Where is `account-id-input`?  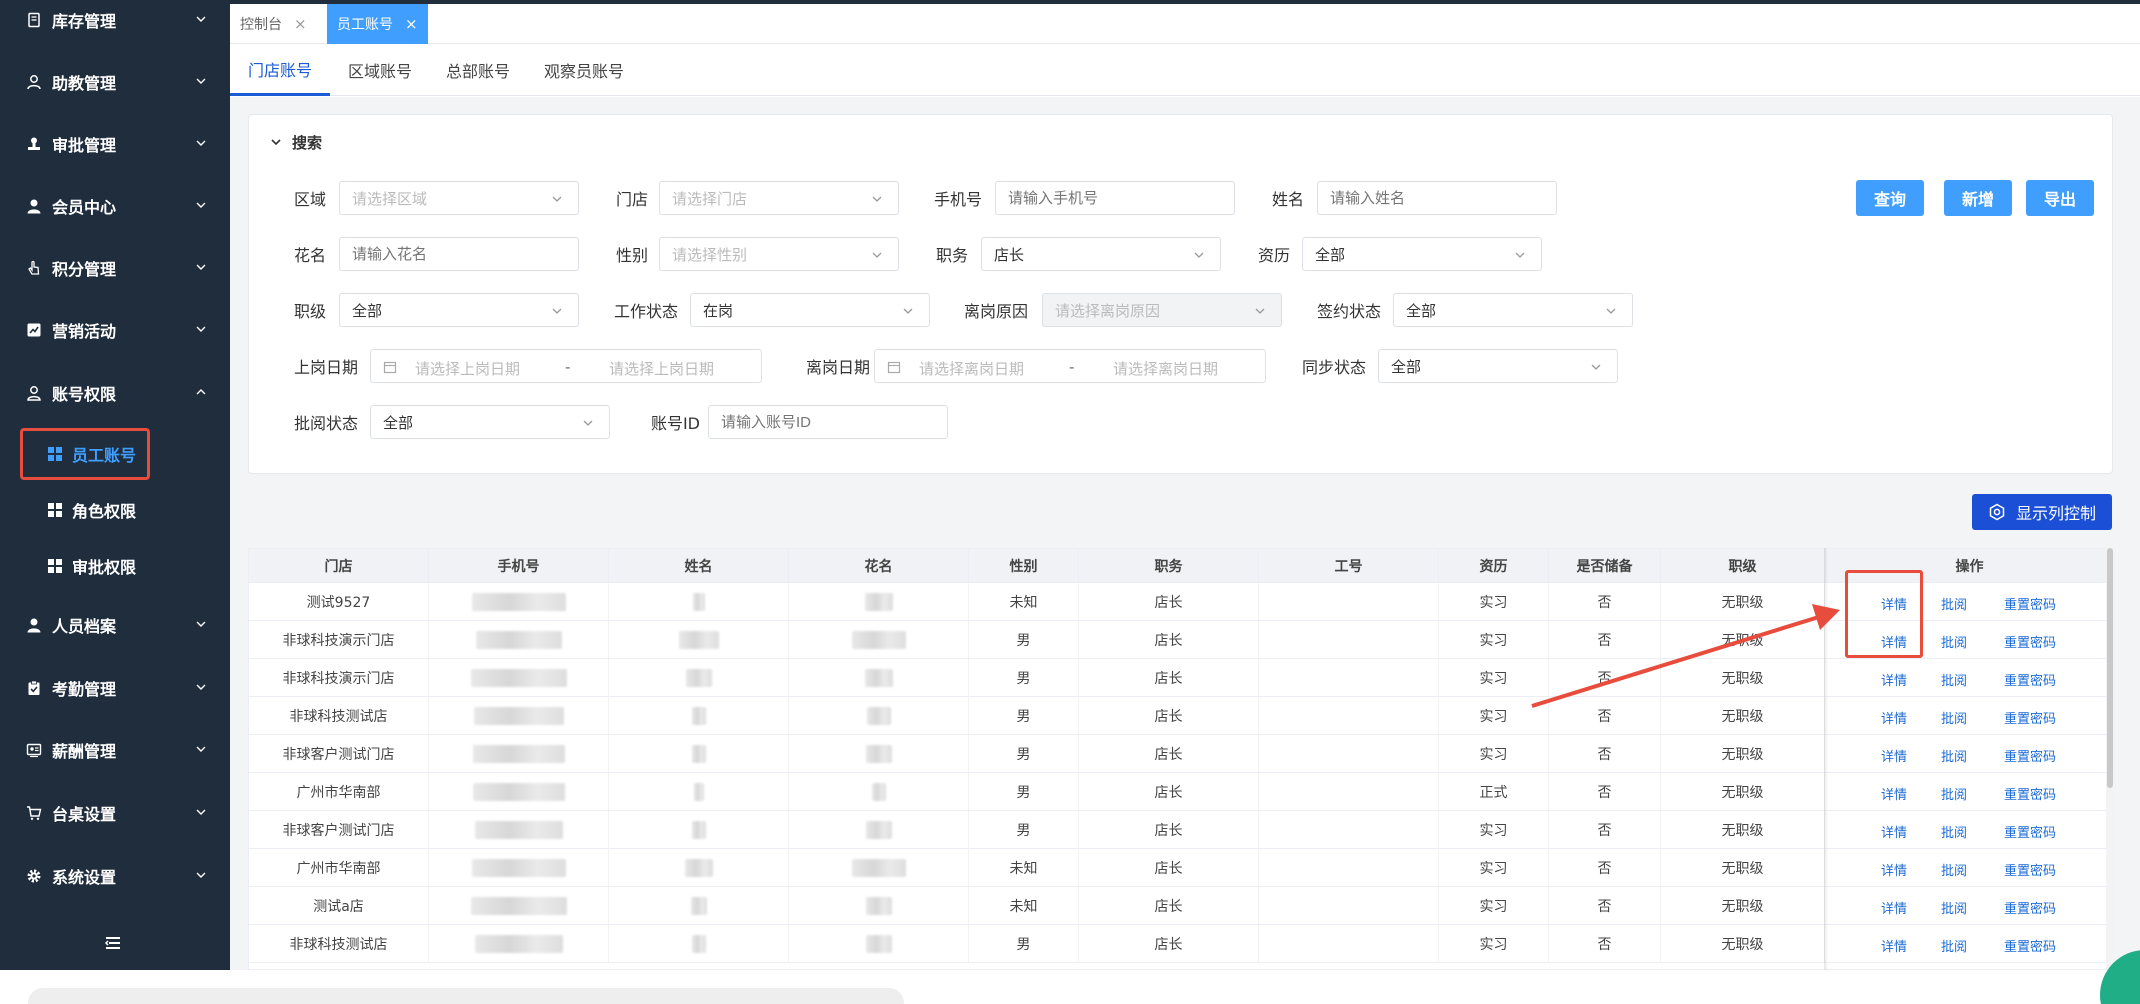 account-id-input is located at coordinates (828, 422).